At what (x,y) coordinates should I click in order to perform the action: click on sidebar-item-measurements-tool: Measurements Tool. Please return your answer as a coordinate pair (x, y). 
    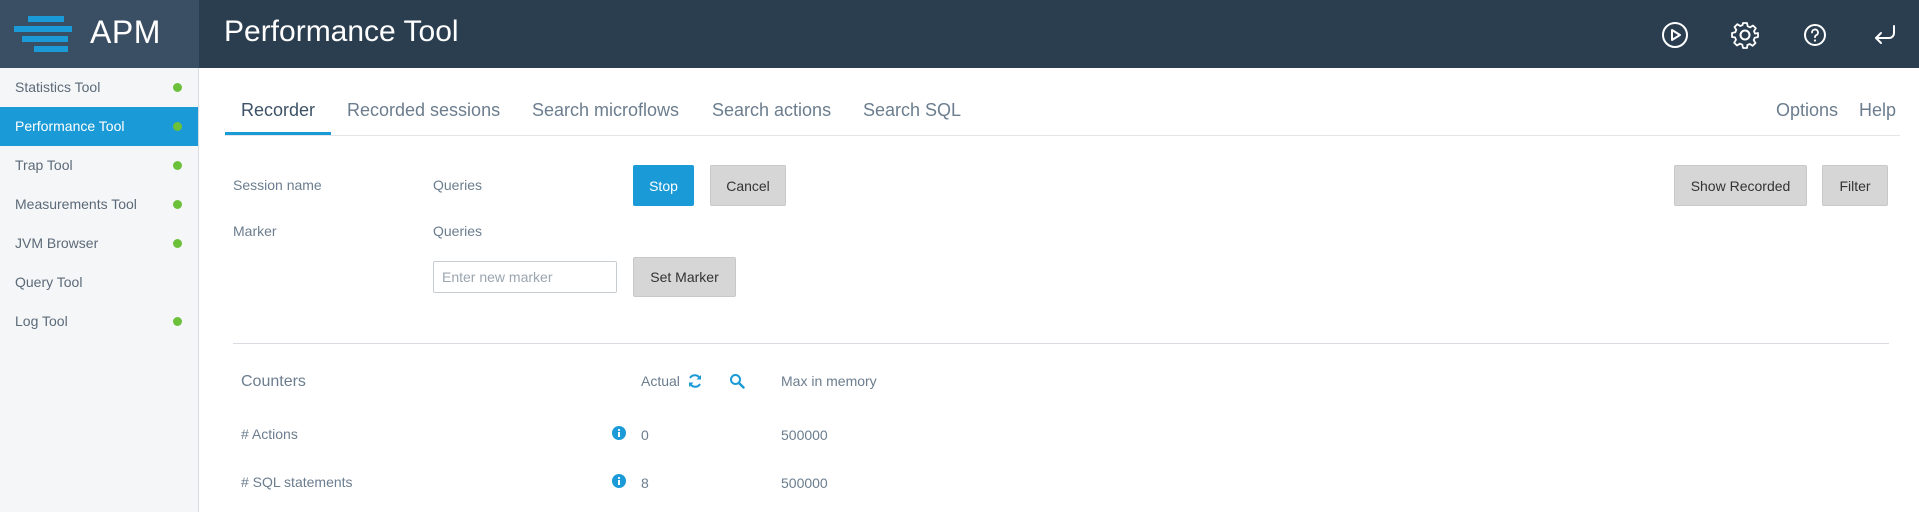
    Looking at the image, I should click on (99, 204).